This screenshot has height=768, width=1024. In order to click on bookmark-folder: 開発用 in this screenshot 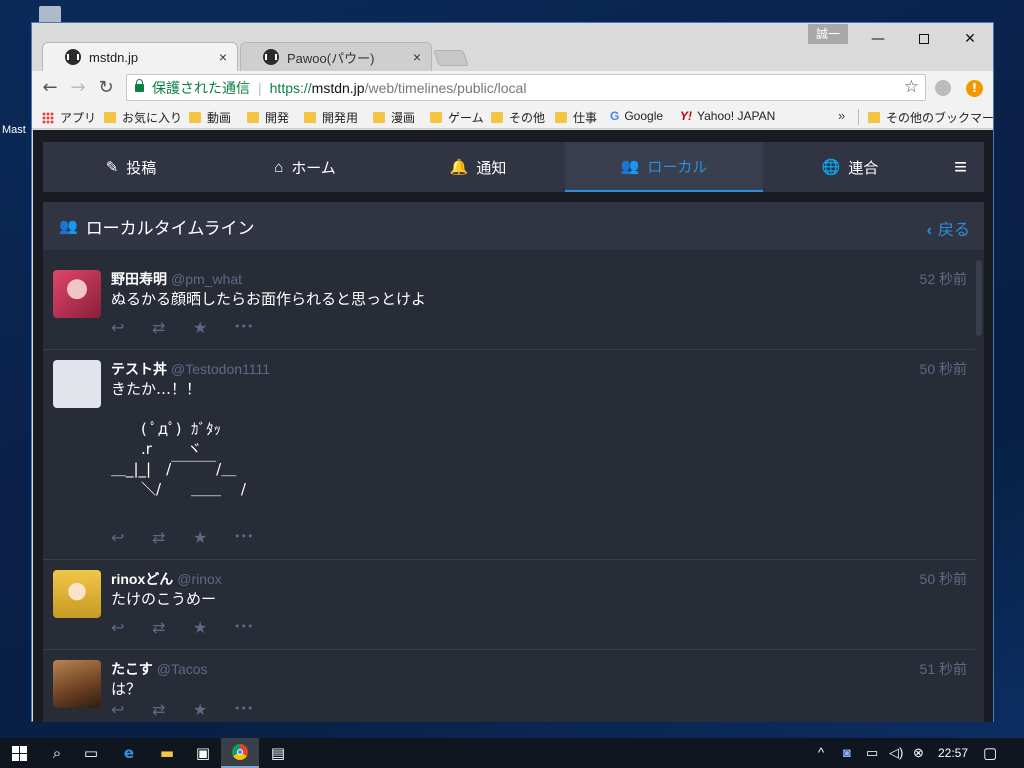, I will do `click(331, 117)`.